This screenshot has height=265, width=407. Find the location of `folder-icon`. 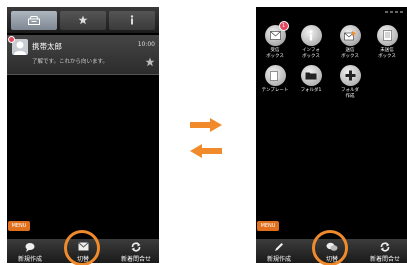

folder-icon is located at coordinates (311, 76).